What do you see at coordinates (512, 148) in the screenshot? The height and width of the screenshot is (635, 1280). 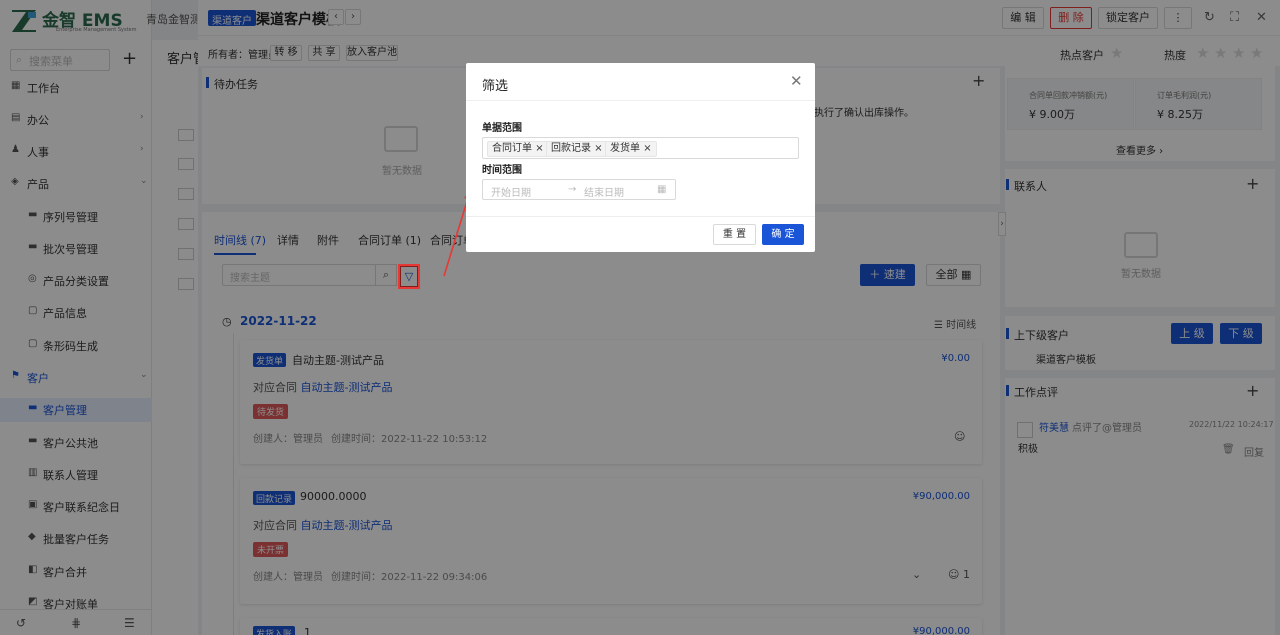 I see `chip-label: 合同订单` at bounding box center [512, 148].